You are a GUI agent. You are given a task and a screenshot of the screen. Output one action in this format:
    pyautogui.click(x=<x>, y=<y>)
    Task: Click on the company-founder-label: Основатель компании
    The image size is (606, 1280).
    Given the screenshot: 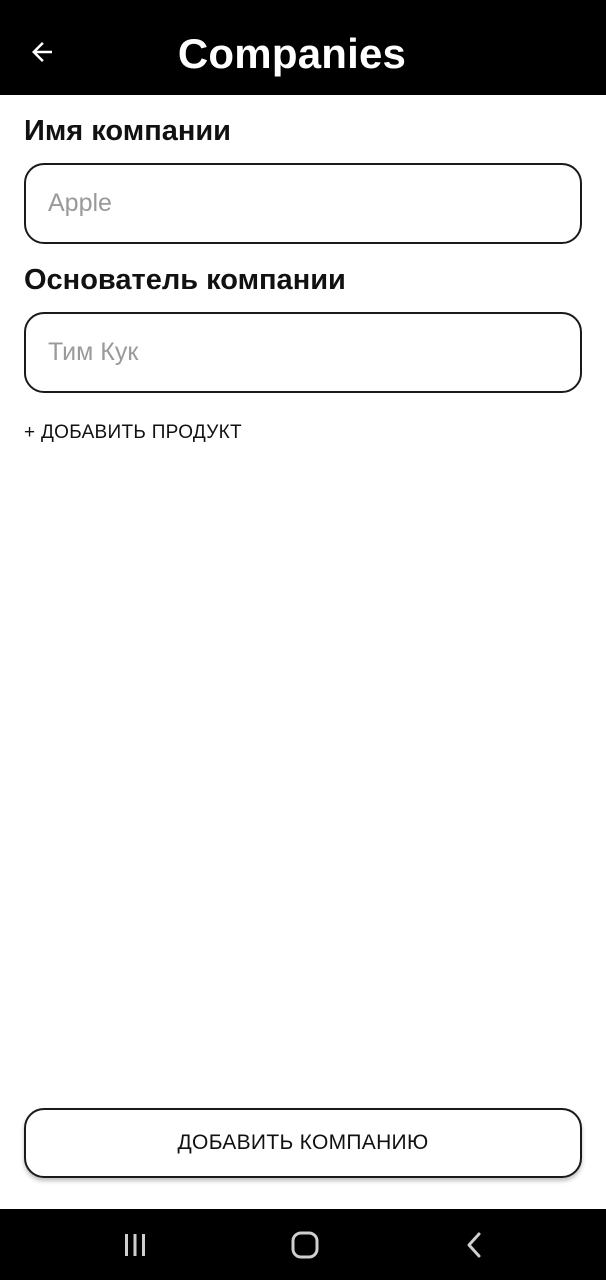 What is the action you would take?
    pyautogui.click(x=185, y=280)
    